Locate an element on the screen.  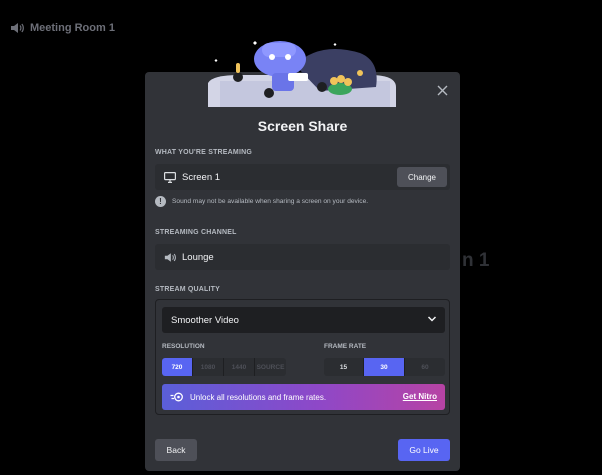
close-icon is located at coordinates (442, 90).